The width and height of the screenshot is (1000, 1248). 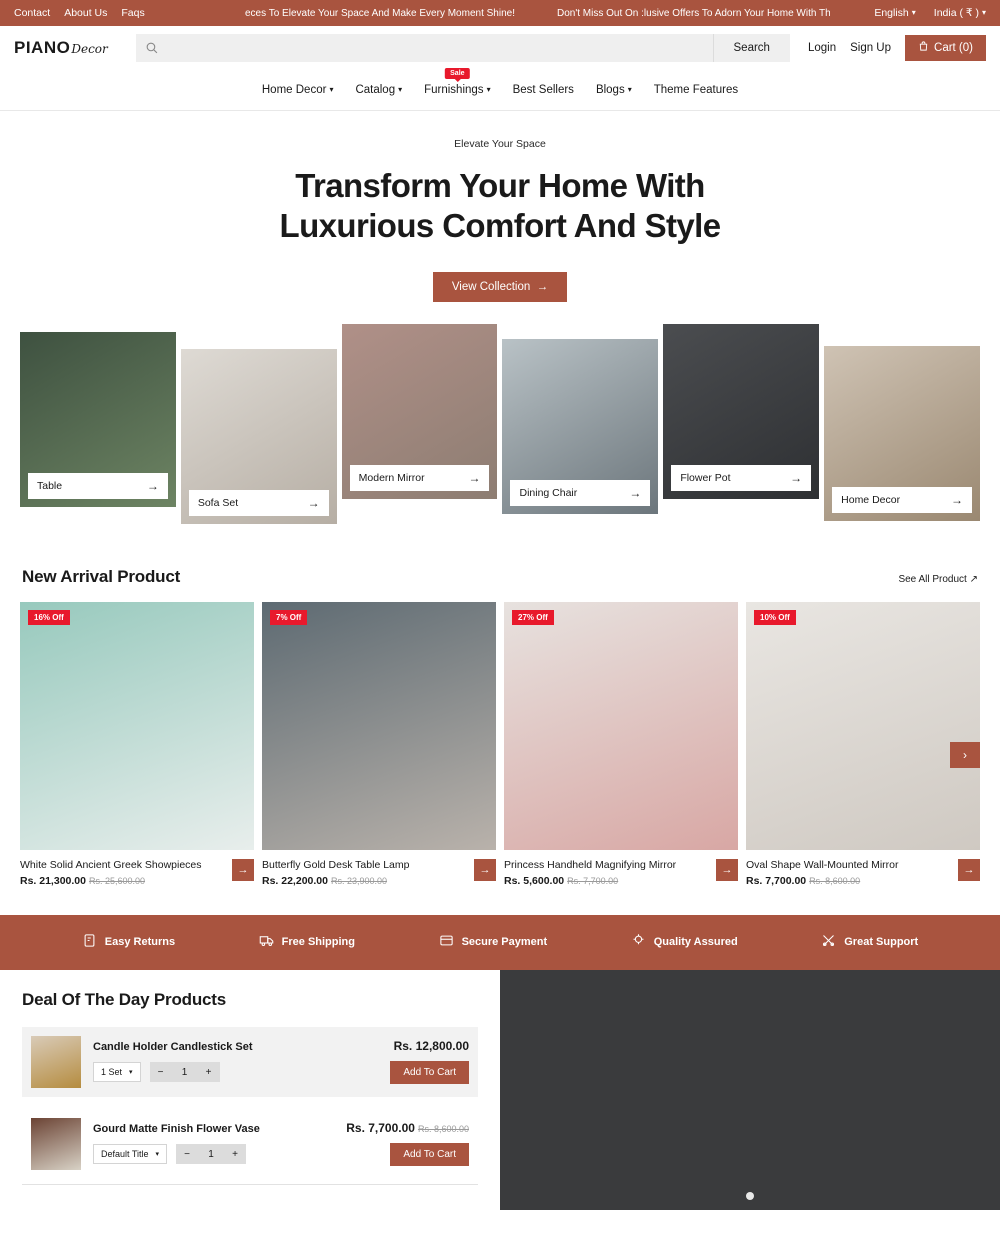 I want to click on carousel-dot, so click(x=750, y=1195).